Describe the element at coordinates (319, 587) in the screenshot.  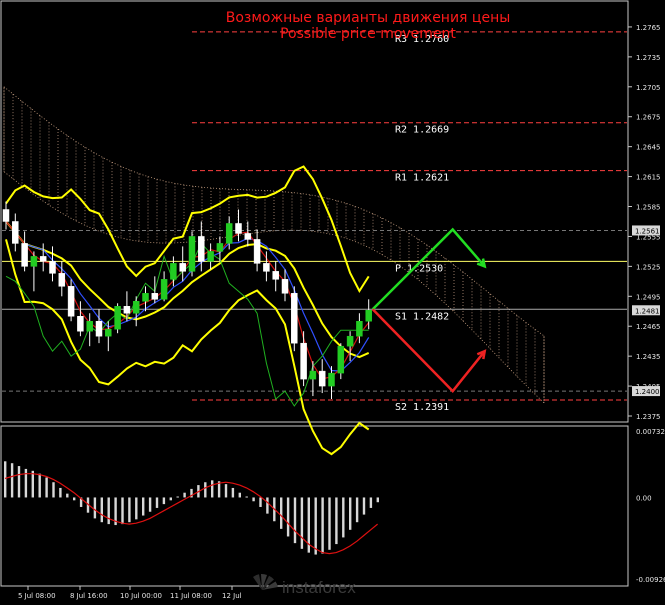
I see `logo-text: instaforex` at that location.